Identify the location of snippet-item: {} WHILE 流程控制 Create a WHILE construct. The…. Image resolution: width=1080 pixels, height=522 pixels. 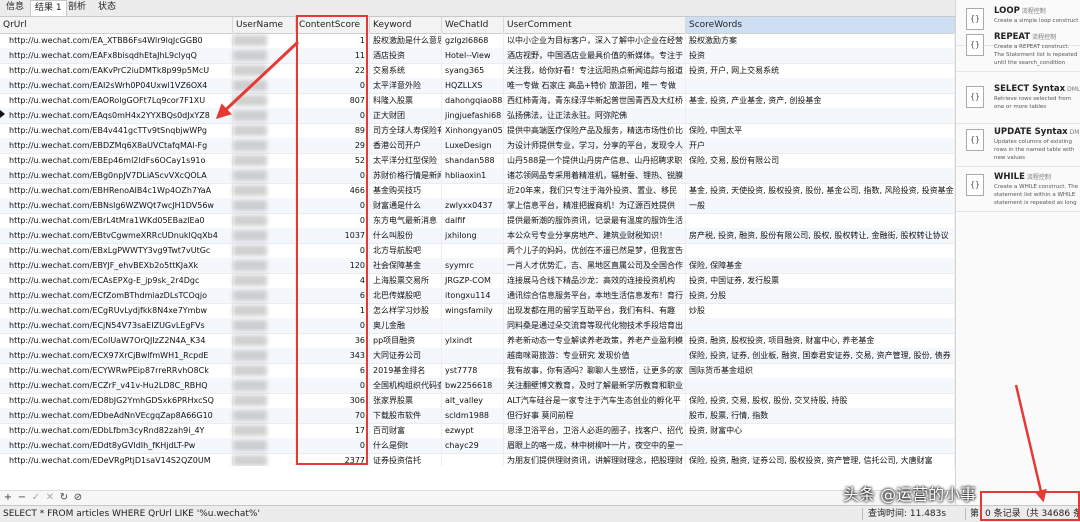
(1018, 189).